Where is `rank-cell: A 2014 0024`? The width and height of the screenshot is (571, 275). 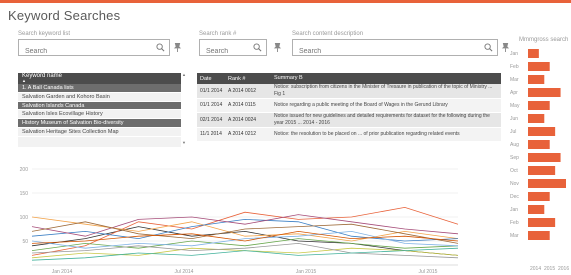 rank-cell: A 2014 0024 is located at coordinates (242, 119).